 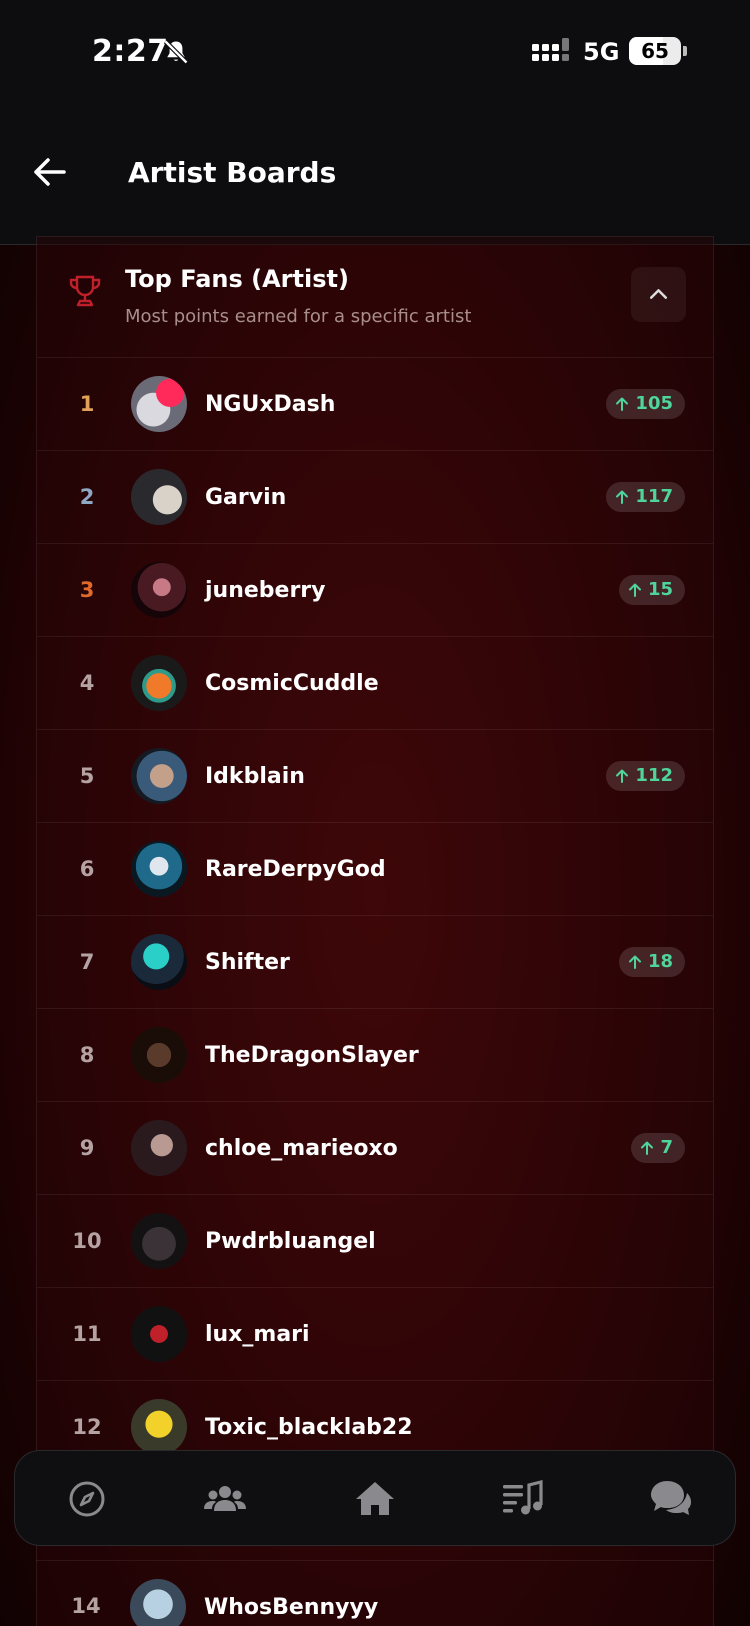 I want to click on back-arrow-icon, so click(x=50, y=172).